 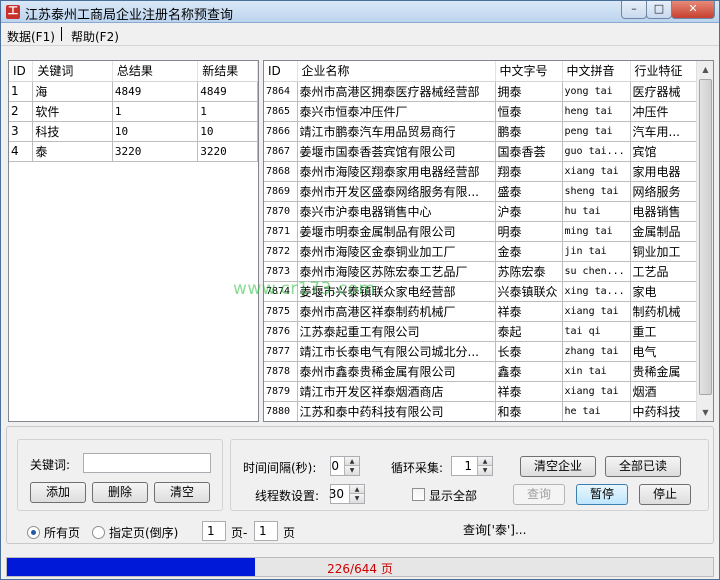 I want to click on cell-industry: 铜业加工, so click(x=664, y=251).